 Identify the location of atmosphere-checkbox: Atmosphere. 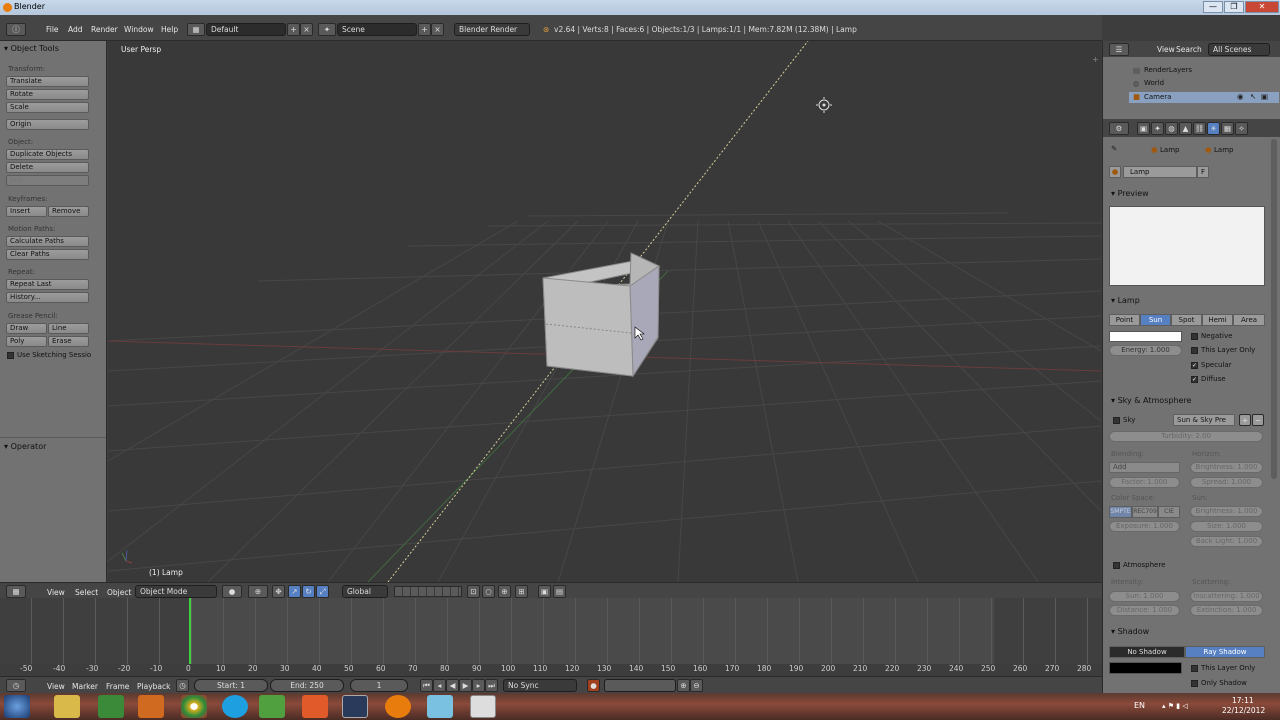
(1139, 565).